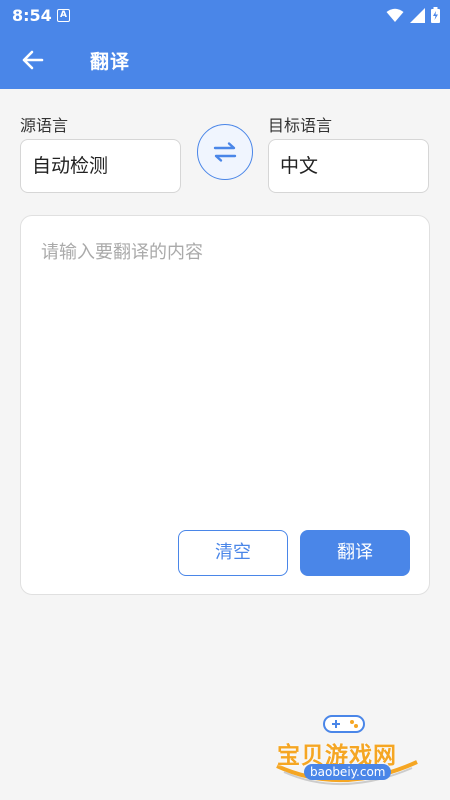 Image resolution: width=450 pixels, height=800 pixels. I want to click on page-title: 翻译, so click(110, 62).